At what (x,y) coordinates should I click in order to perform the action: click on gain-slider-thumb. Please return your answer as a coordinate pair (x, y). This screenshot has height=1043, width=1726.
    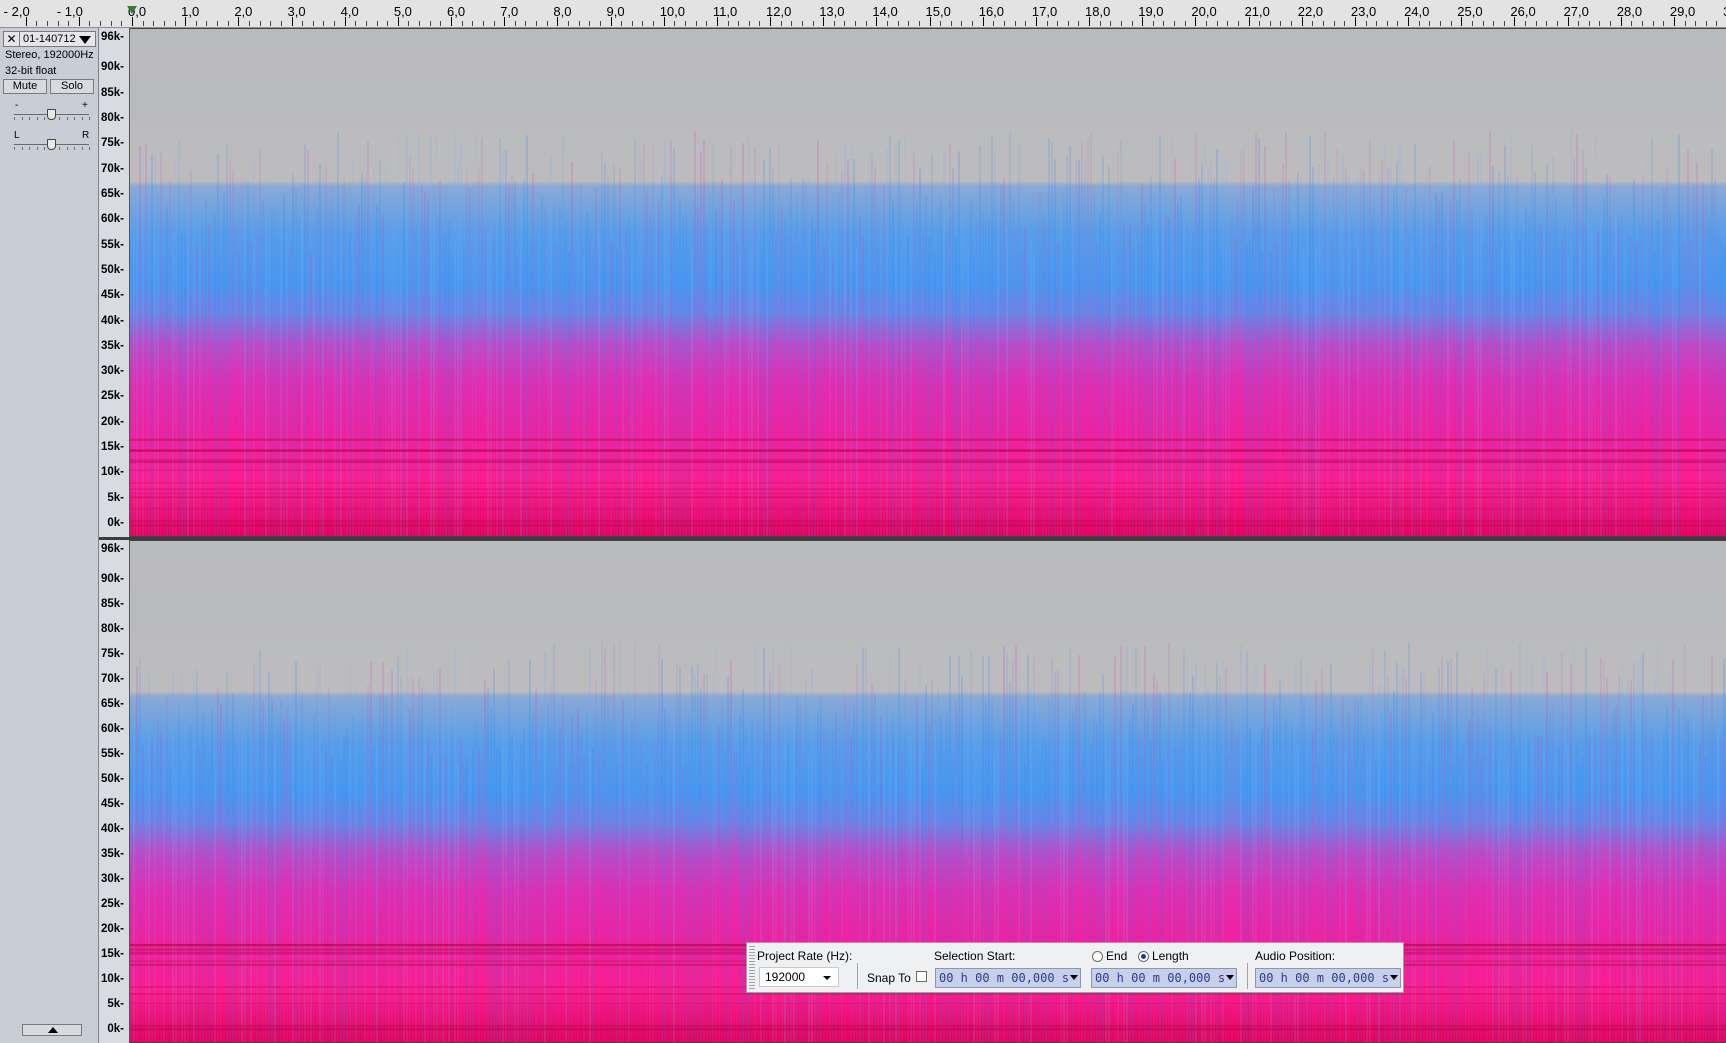
    Looking at the image, I should click on (51, 114).